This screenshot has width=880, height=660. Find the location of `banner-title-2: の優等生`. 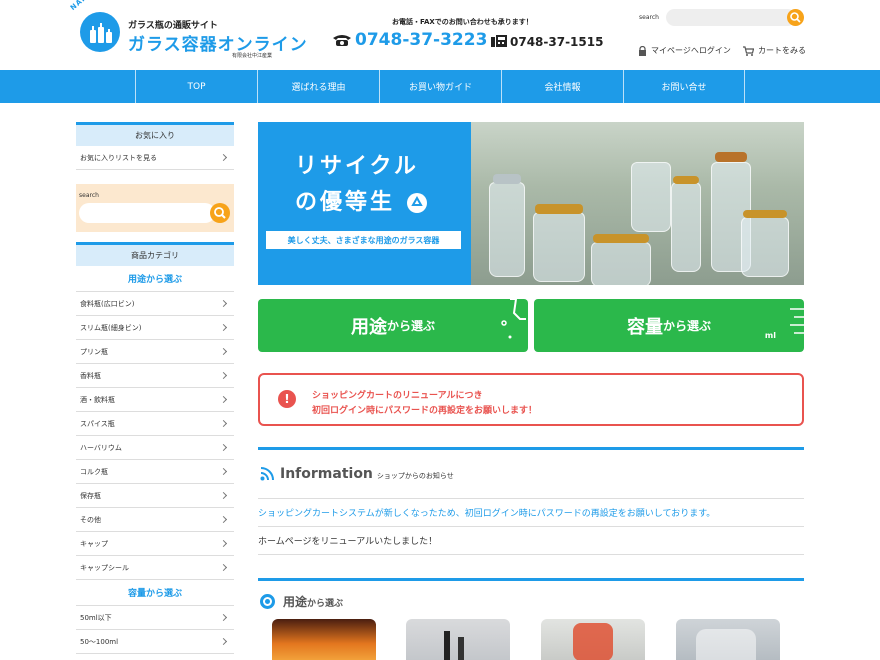

banner-title-2: の優等生 is located at coordinates (361, 200).